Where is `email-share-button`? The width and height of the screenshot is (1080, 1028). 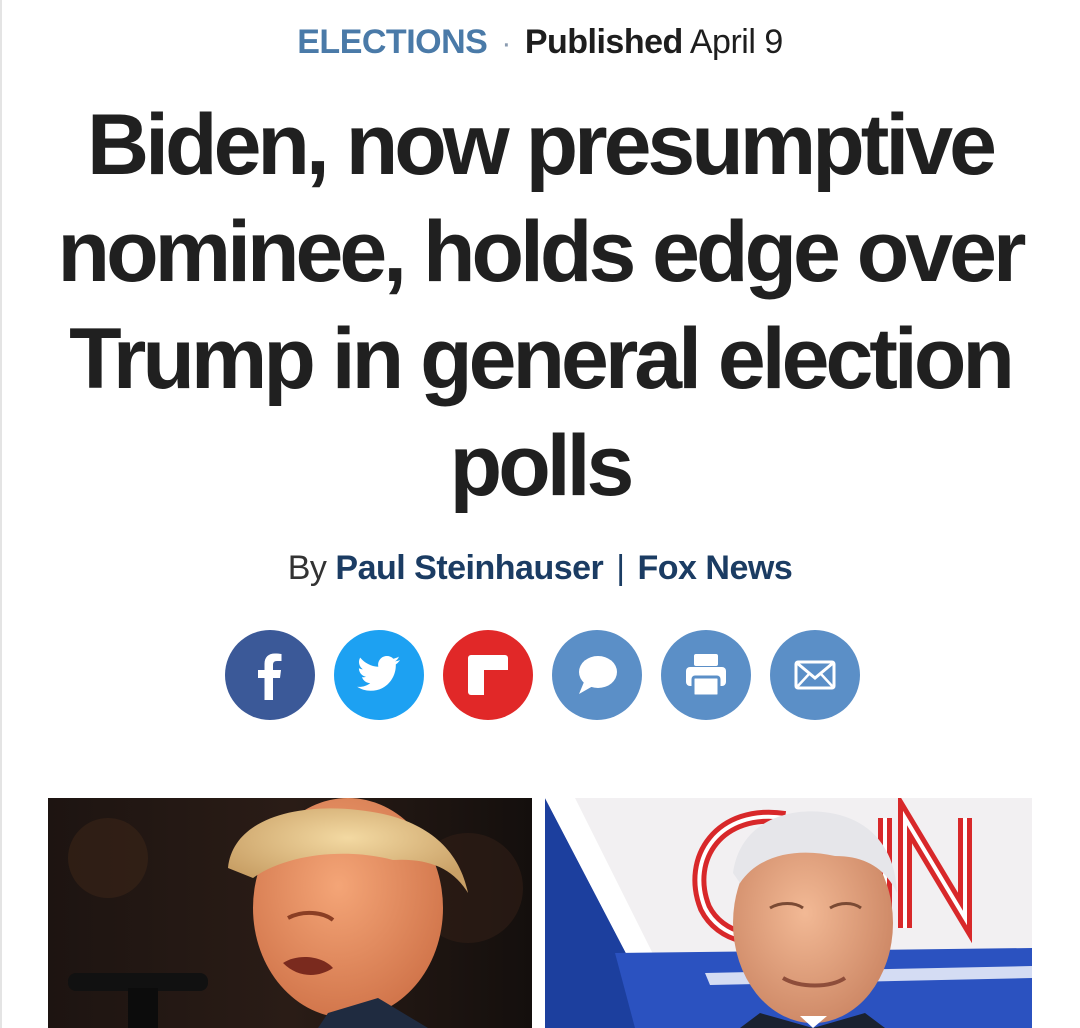
email-share-button is located at coordinates (815, 675).